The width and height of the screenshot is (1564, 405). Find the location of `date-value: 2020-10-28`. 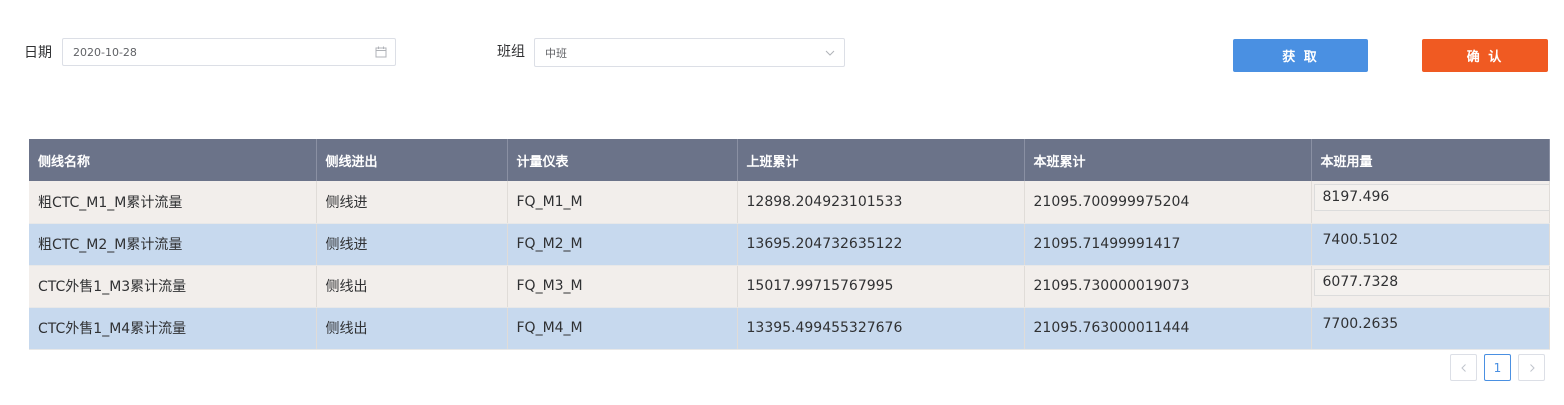

date-value: 2020-10-28 is located at coordinates (105, 52).